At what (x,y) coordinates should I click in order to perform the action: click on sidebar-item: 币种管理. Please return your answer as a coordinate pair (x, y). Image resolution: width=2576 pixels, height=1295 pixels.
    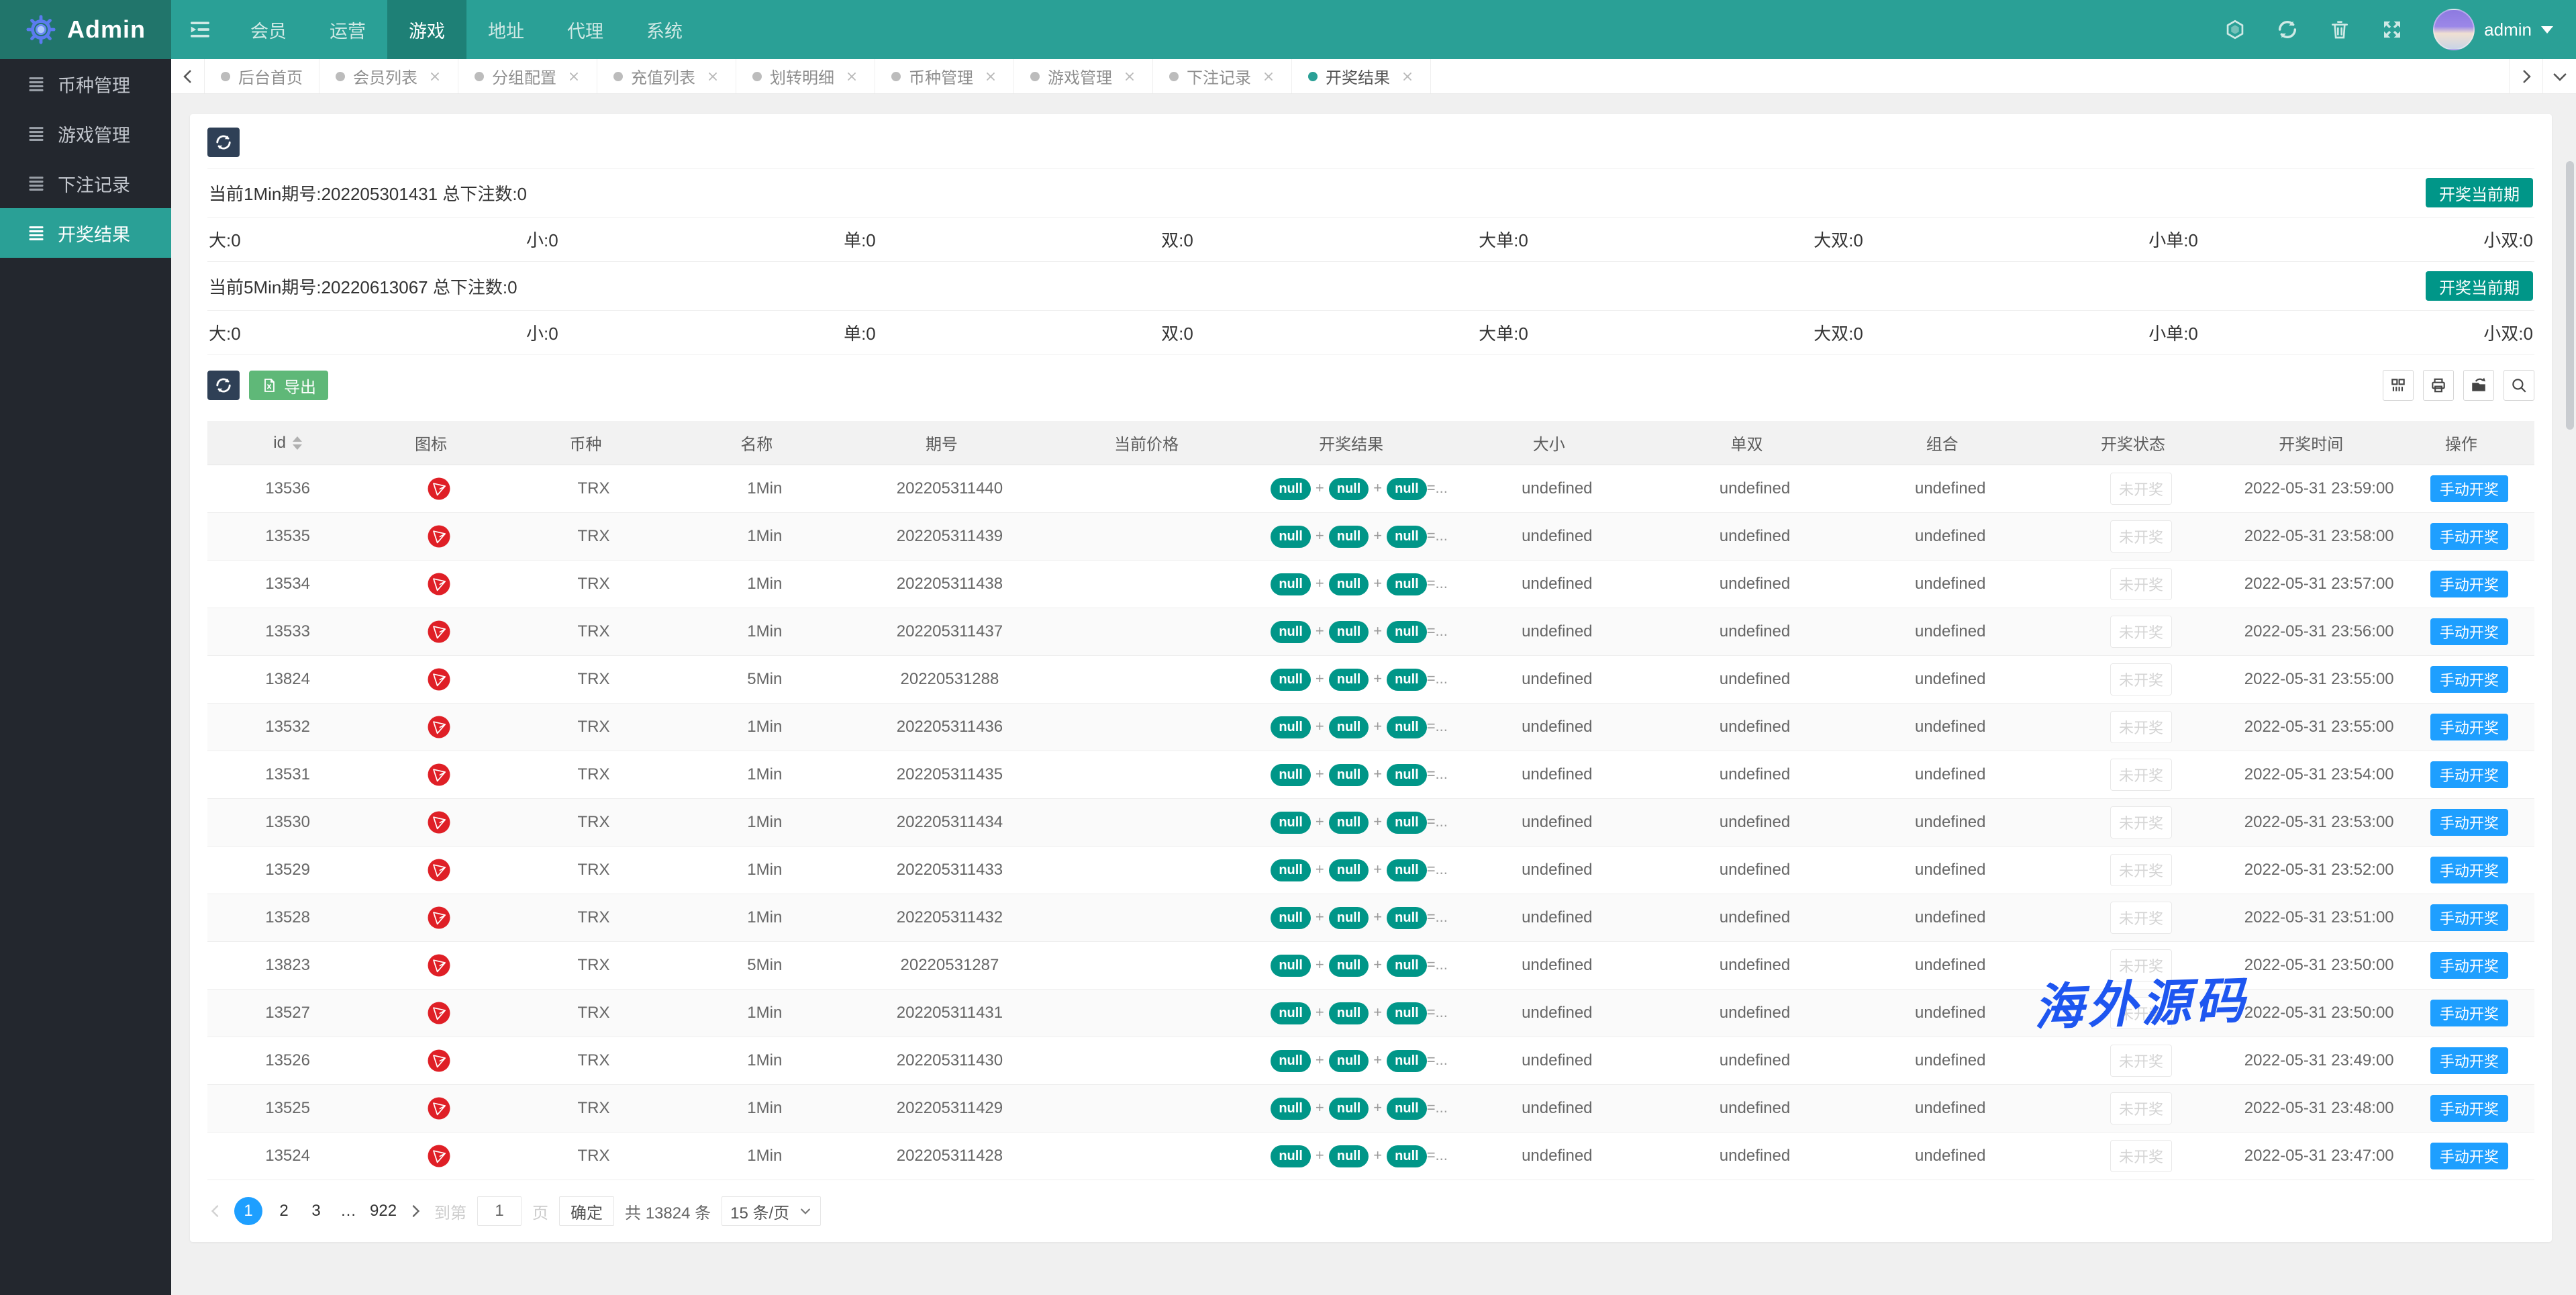
    Looking at the image, I should click on (85, 84).